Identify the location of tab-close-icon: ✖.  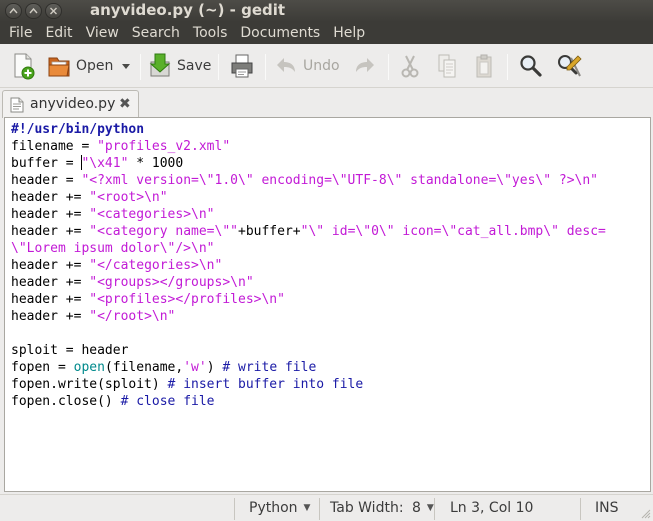
(125, 104).